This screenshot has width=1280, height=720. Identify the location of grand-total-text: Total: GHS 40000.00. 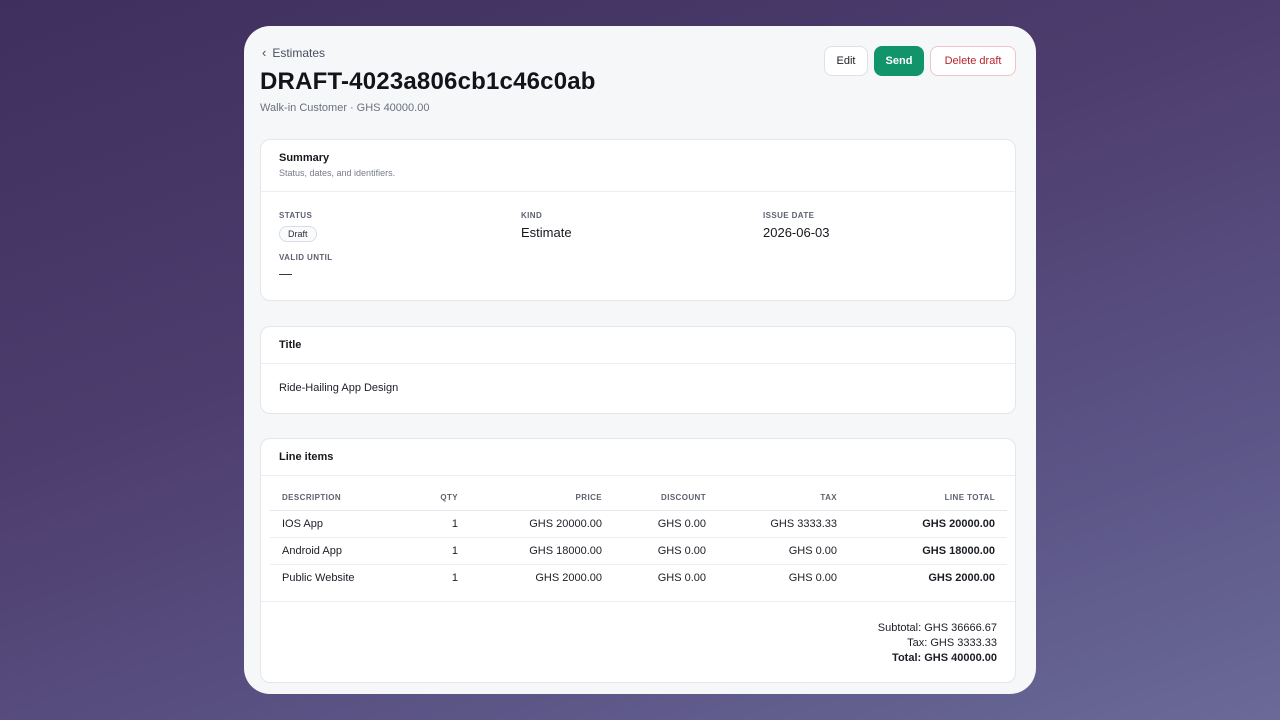
(944, 658).